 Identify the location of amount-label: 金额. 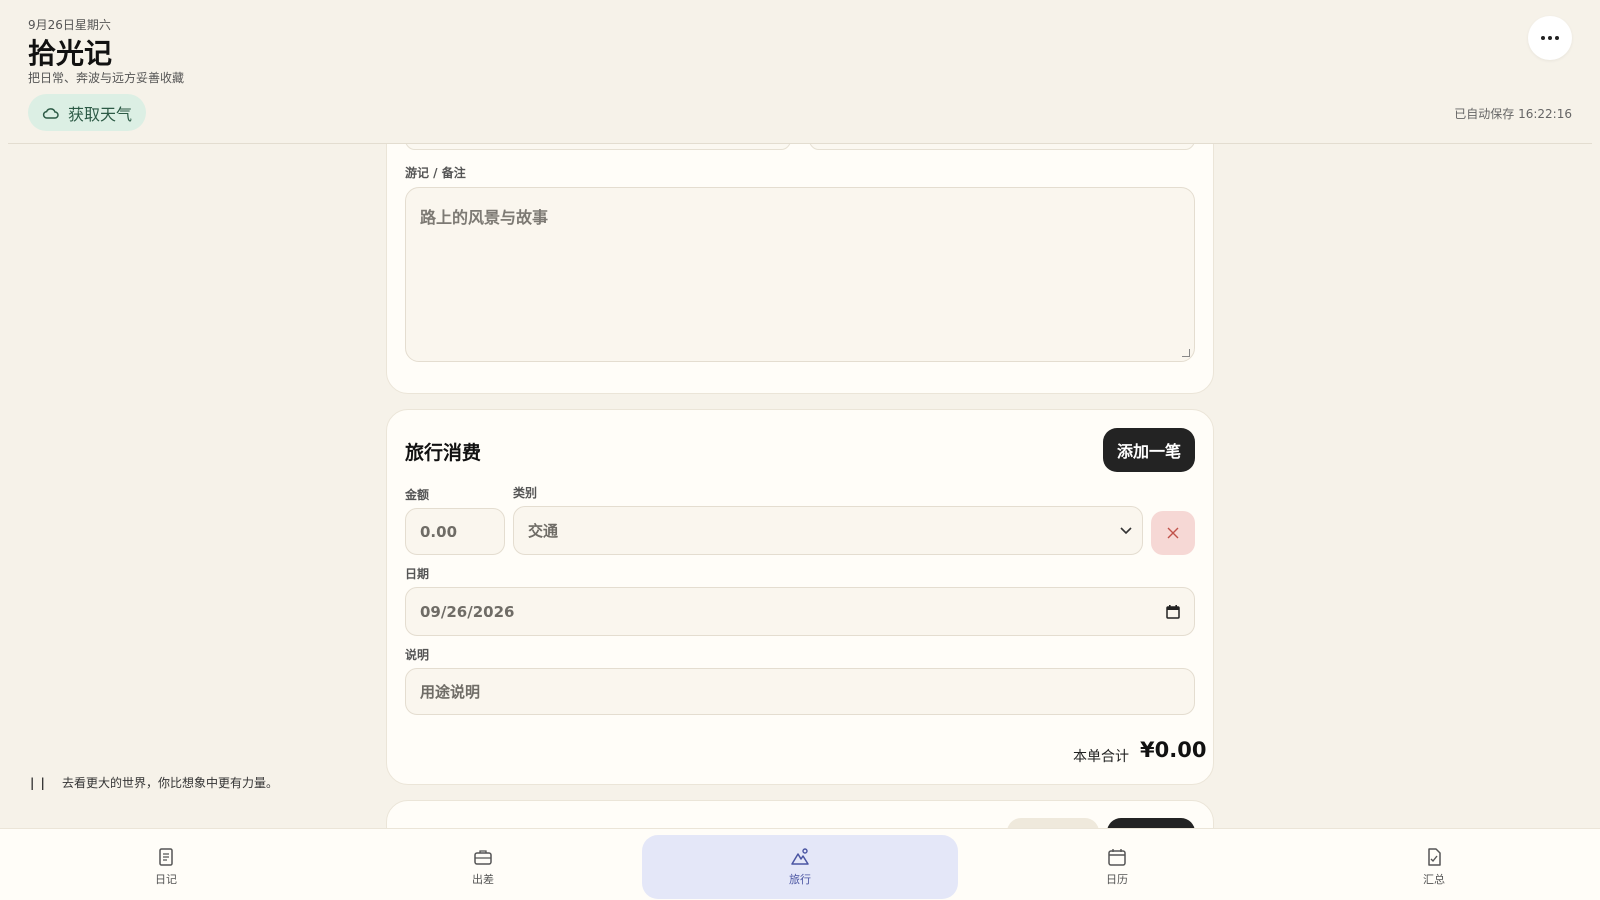
(417, 495).